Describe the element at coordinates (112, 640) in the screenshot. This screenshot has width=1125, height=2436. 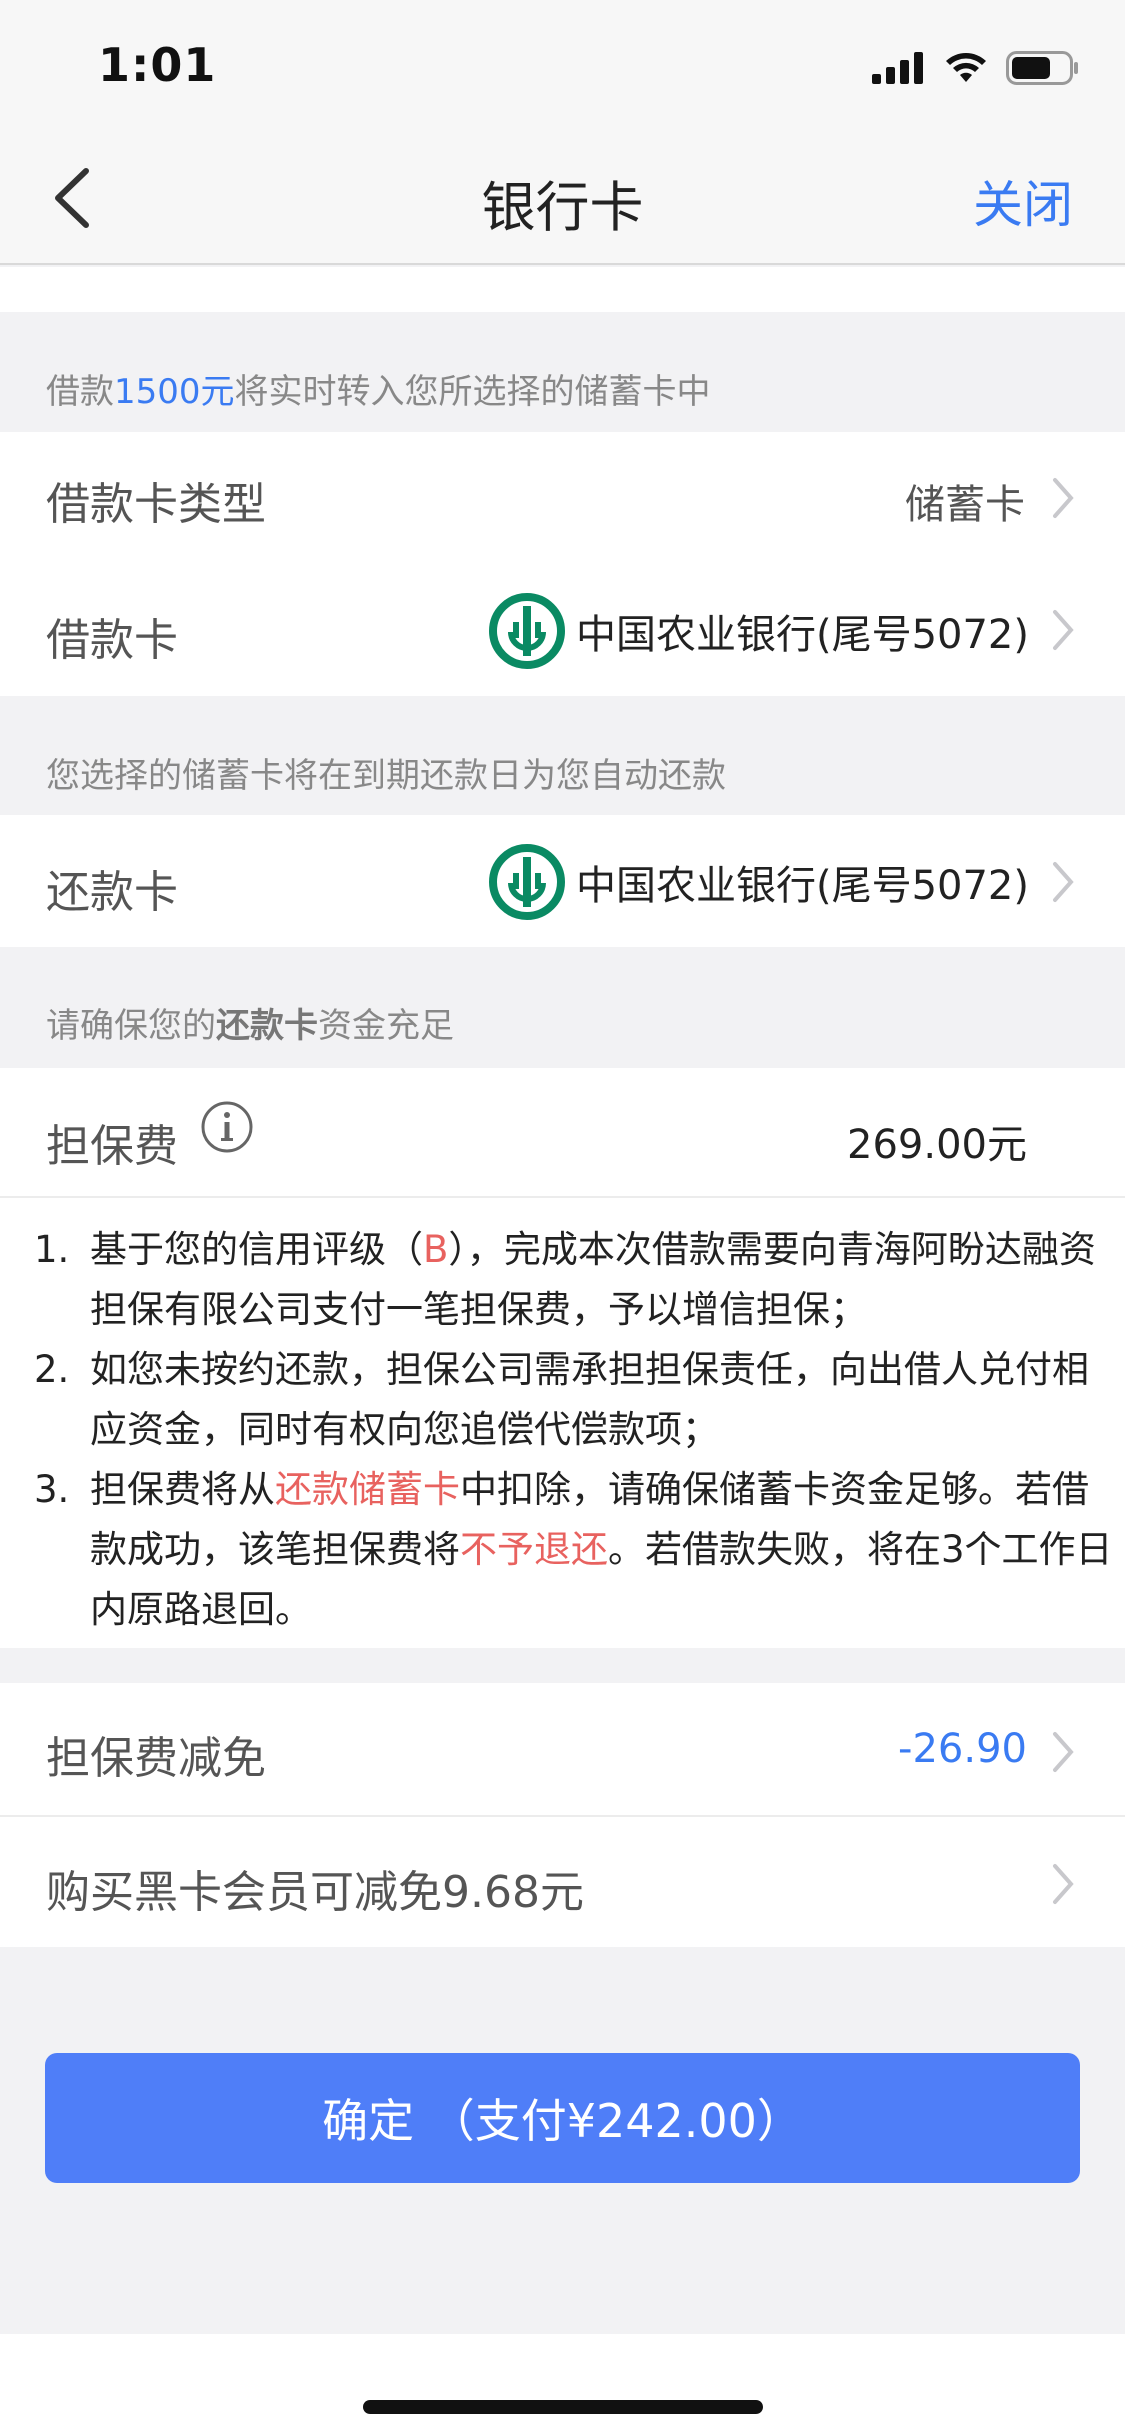
I see `loan-card-label: 借款卡` at that location.